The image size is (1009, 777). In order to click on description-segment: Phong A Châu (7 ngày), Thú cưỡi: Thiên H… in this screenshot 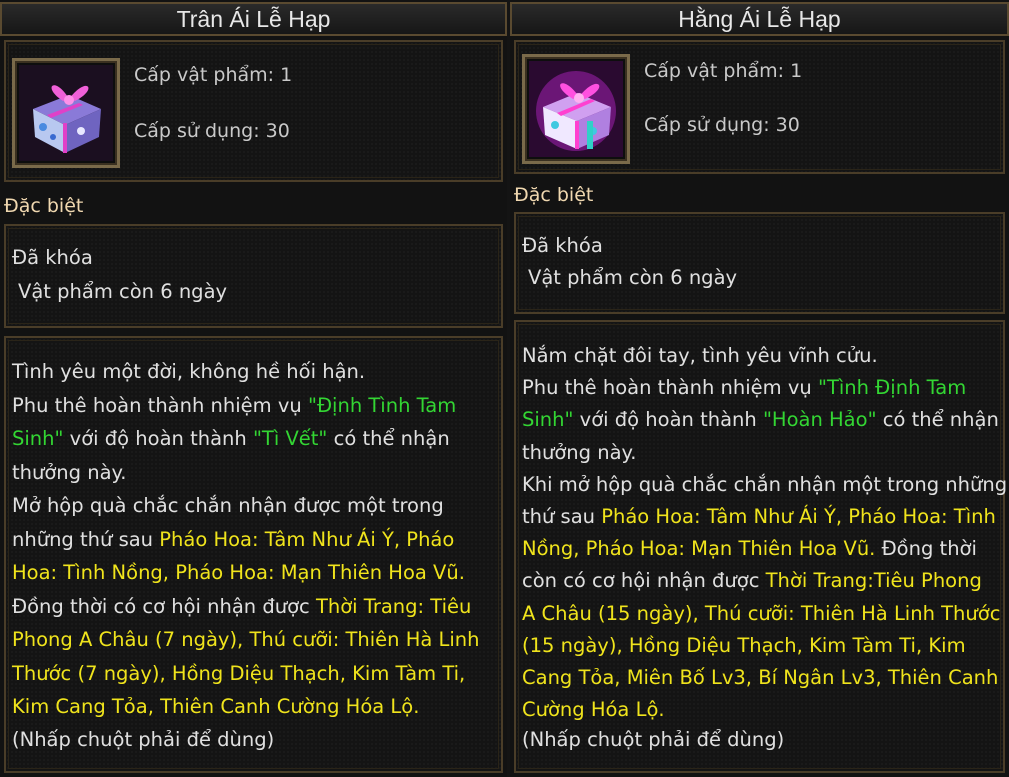, I will do `click(246, 639)`.